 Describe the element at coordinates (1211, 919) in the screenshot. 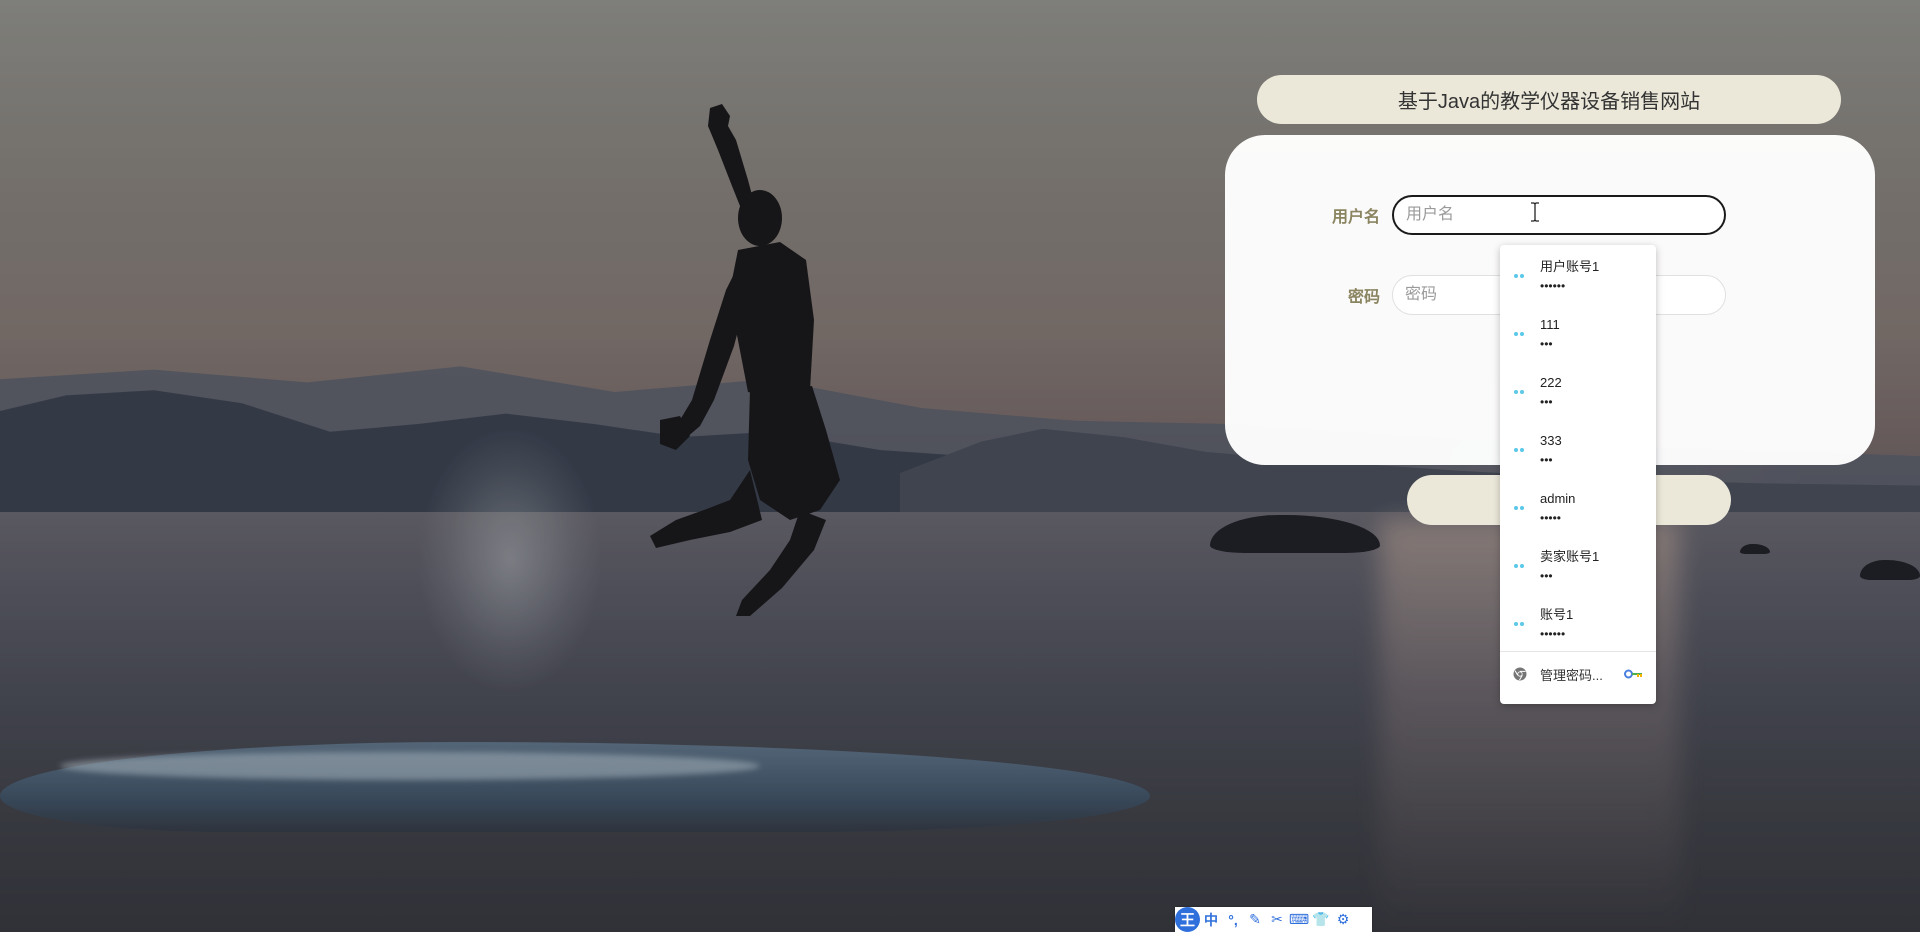

I see `ime-chinese-mode-button: 中` at that location.